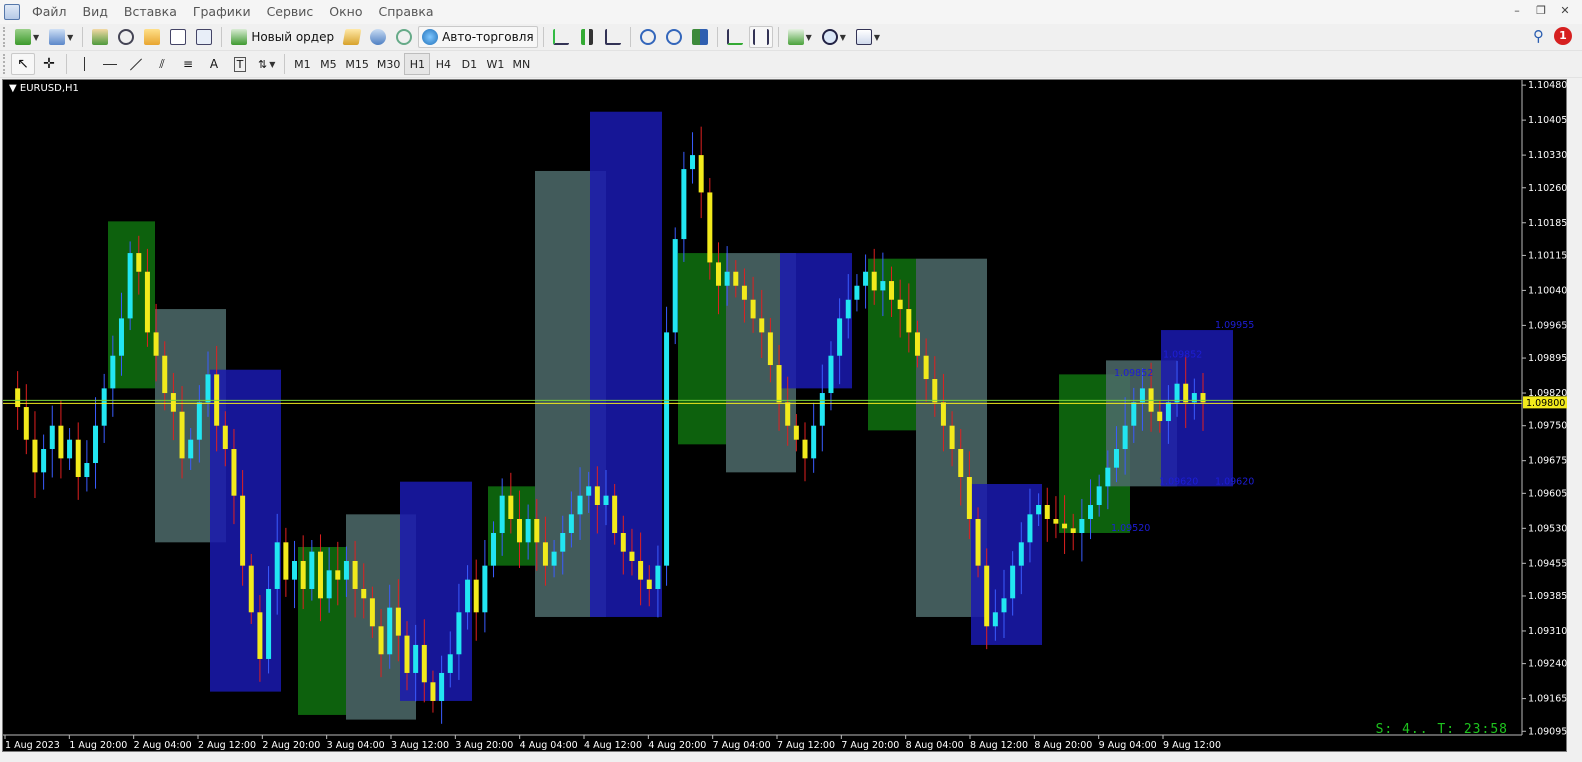 The image size is (1582, 762). Describe the element at coordinates (126, 37) in the screenshot. I see `data-window-button` at that location.